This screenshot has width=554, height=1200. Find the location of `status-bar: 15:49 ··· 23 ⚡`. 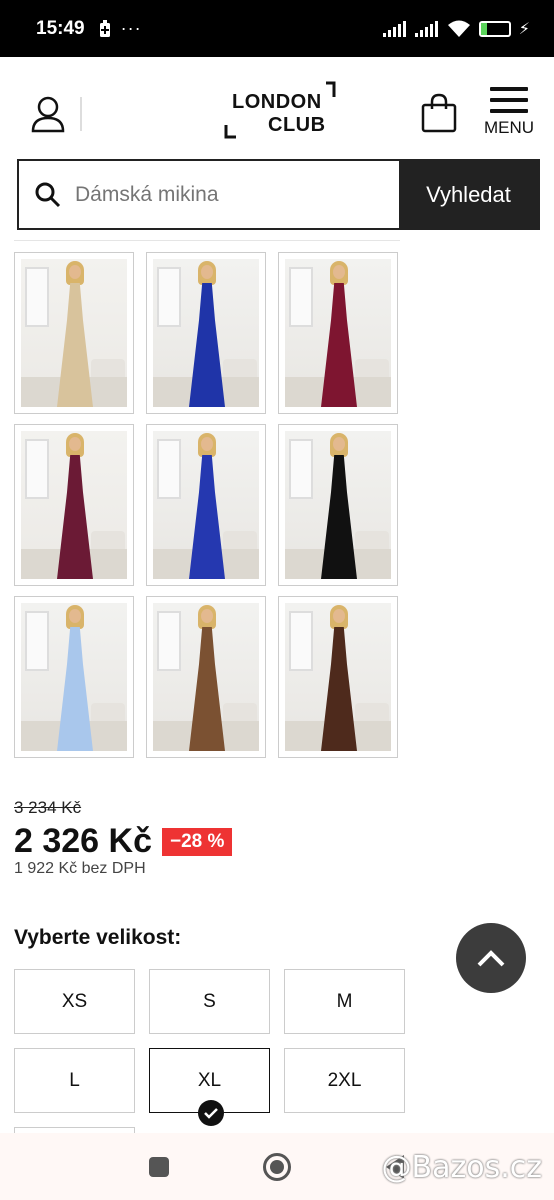

status-bar: 15:49 ··· 23 ⚡ is located at coordinates (277, 28).